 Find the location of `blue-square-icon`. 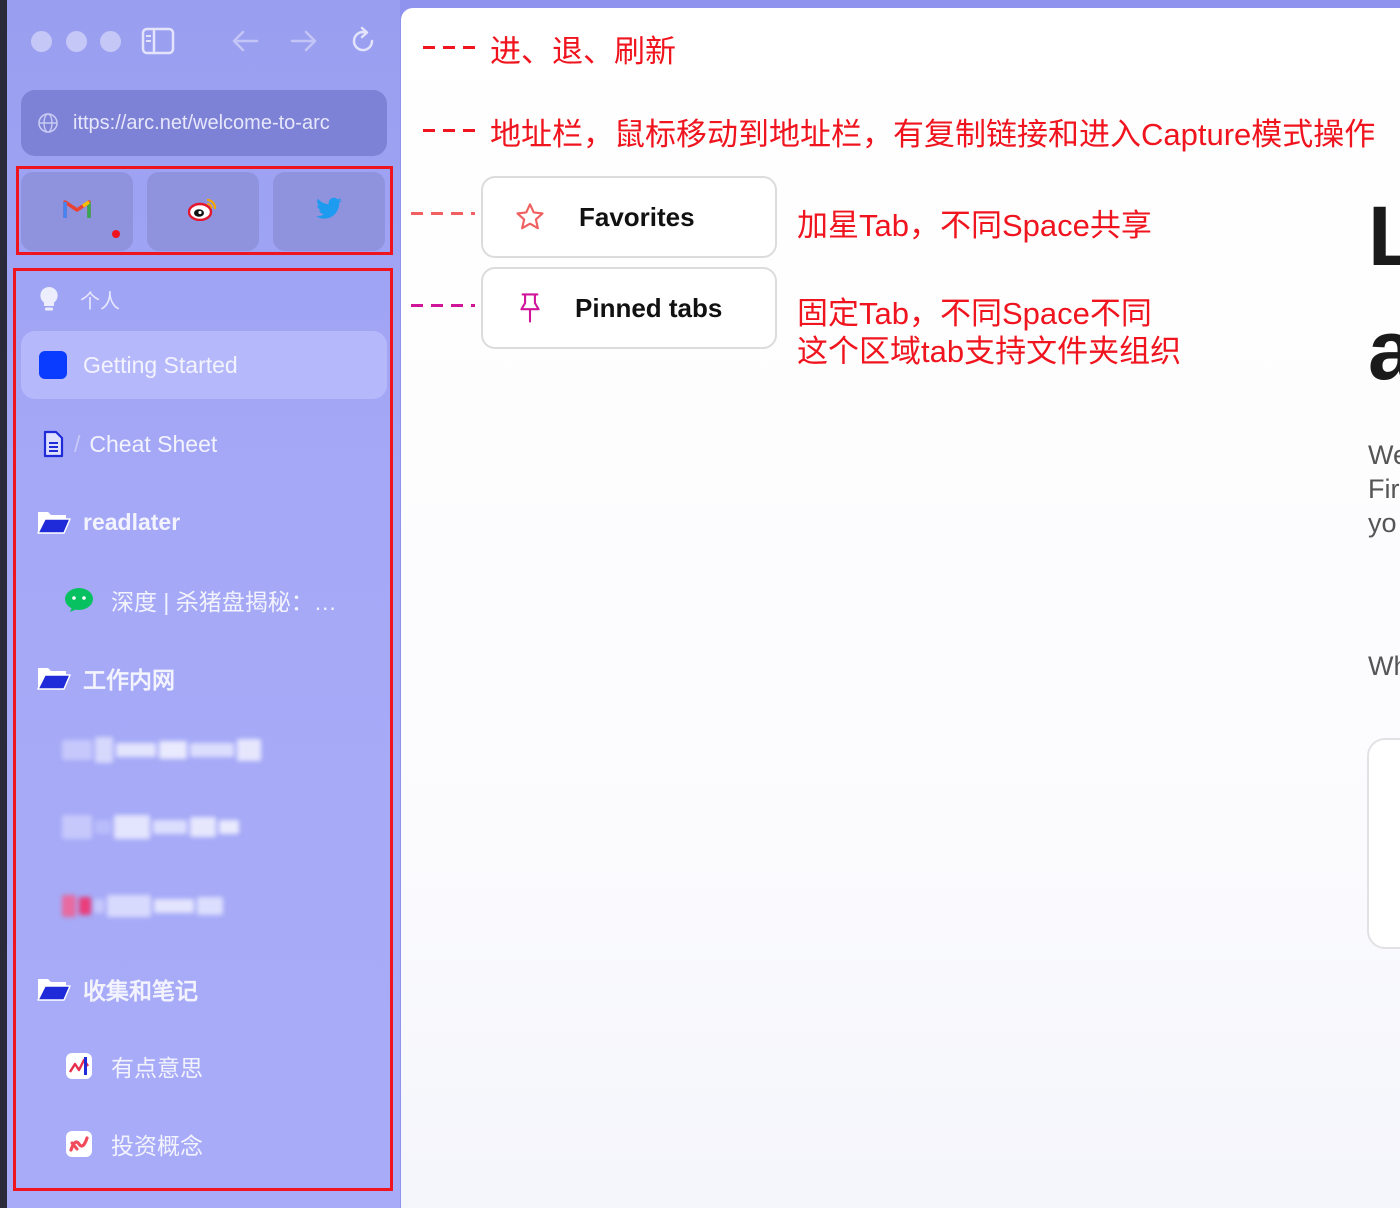

blue-square-icon is located at coordinates (53, 365).